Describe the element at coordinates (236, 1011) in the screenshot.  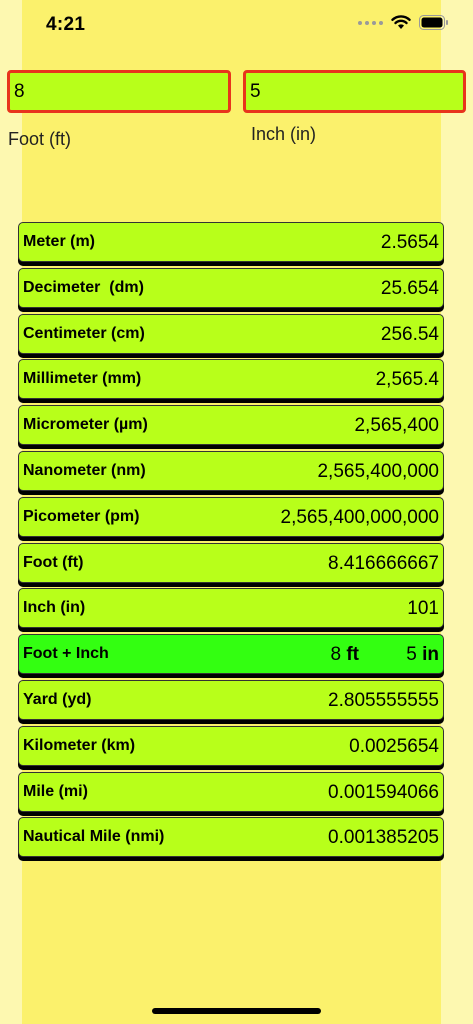
I see `home-indicator` at that location.